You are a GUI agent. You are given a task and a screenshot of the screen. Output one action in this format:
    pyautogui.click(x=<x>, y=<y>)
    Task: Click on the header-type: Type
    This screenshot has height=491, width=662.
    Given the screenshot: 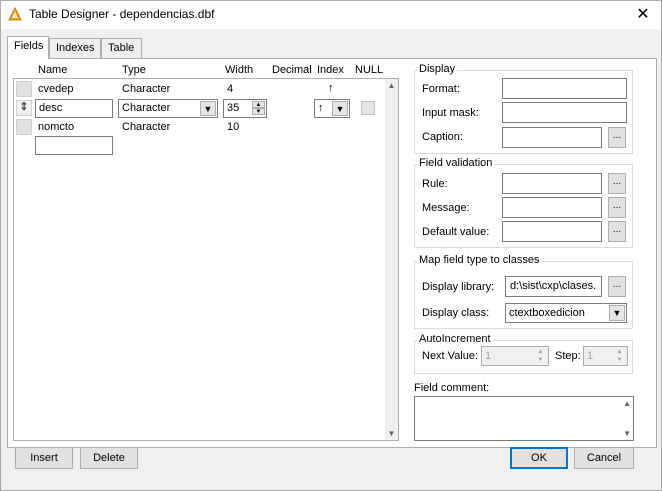 What is the action you would take?
    pyautogui.click(x=134, y=70)
    